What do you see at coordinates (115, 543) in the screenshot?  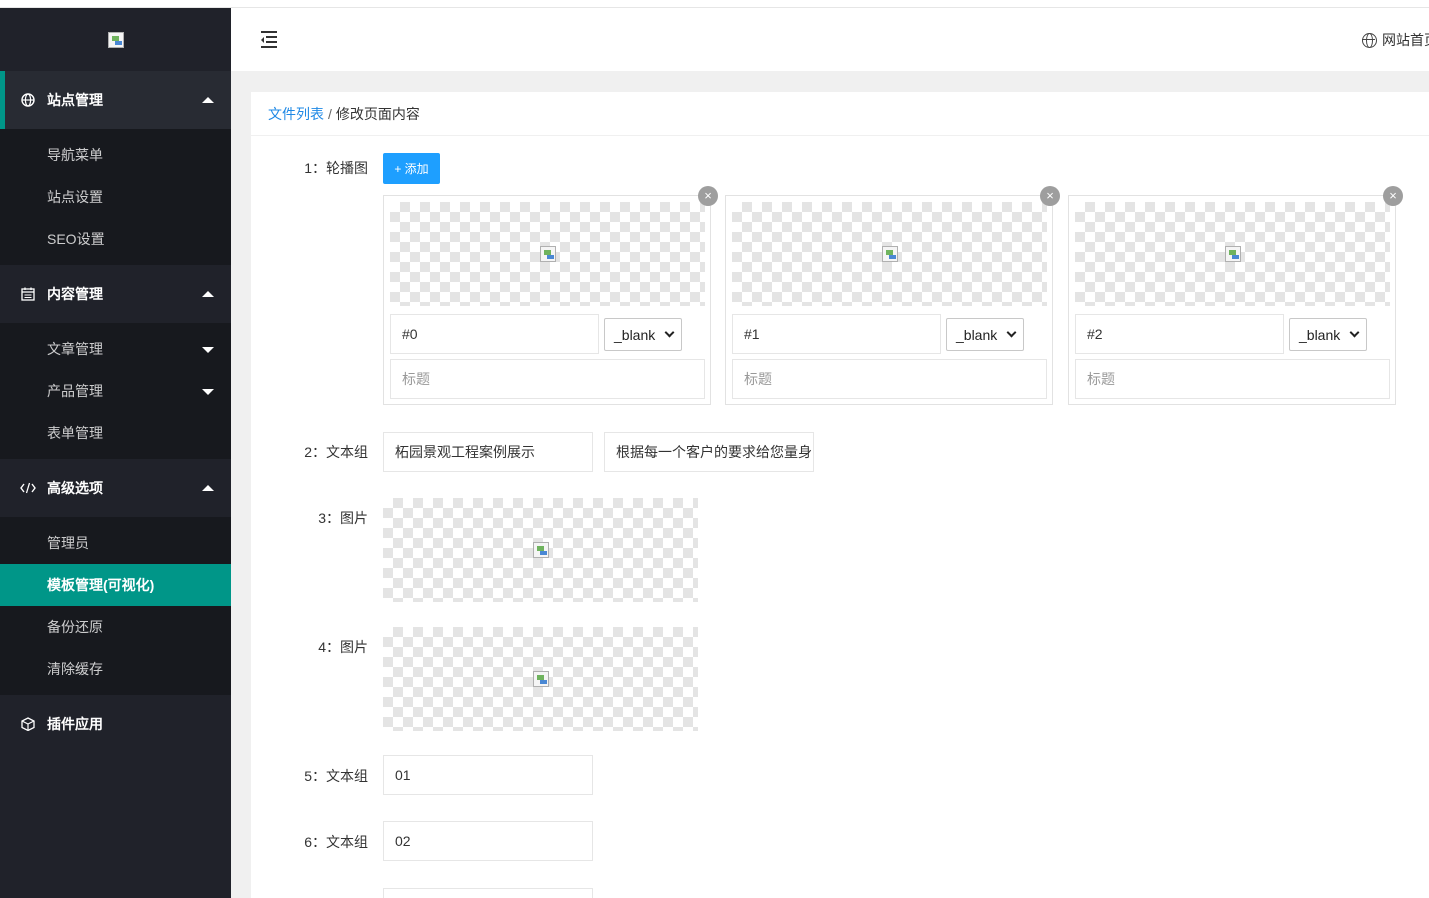 I see `sidebar-item-admins: 管理员` at bounding box center [115, 543].